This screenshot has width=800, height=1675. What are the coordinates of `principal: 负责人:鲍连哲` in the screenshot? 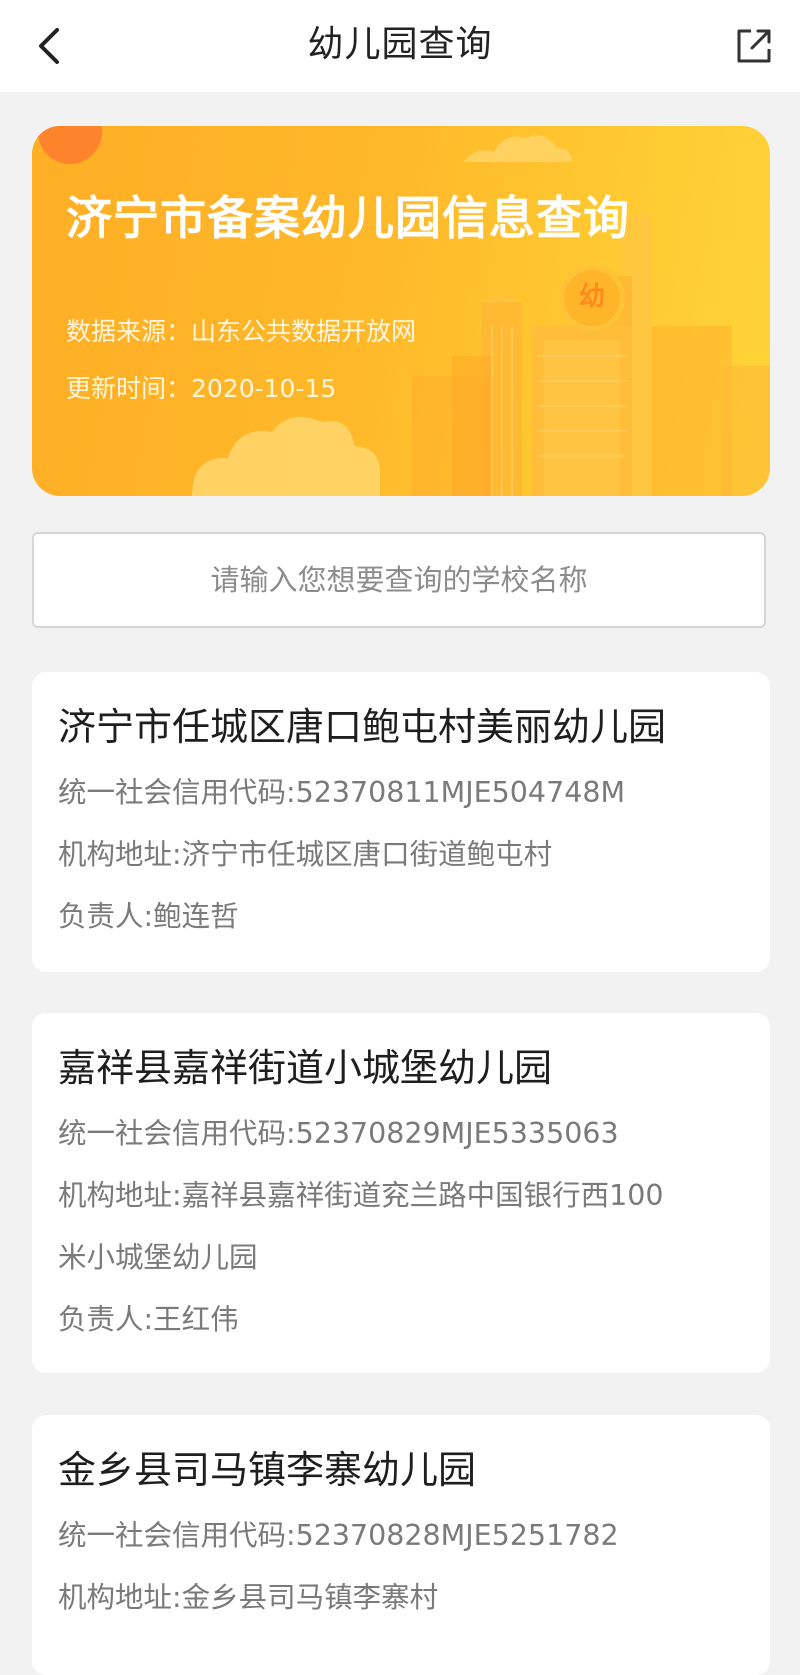 It's located at (148, 916).